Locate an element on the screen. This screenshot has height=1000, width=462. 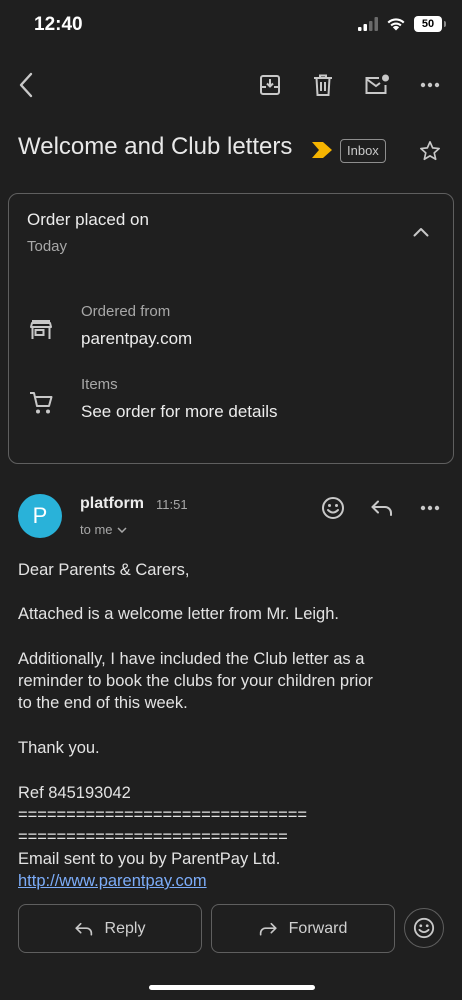
star-button is located at coordinates (430, 151).